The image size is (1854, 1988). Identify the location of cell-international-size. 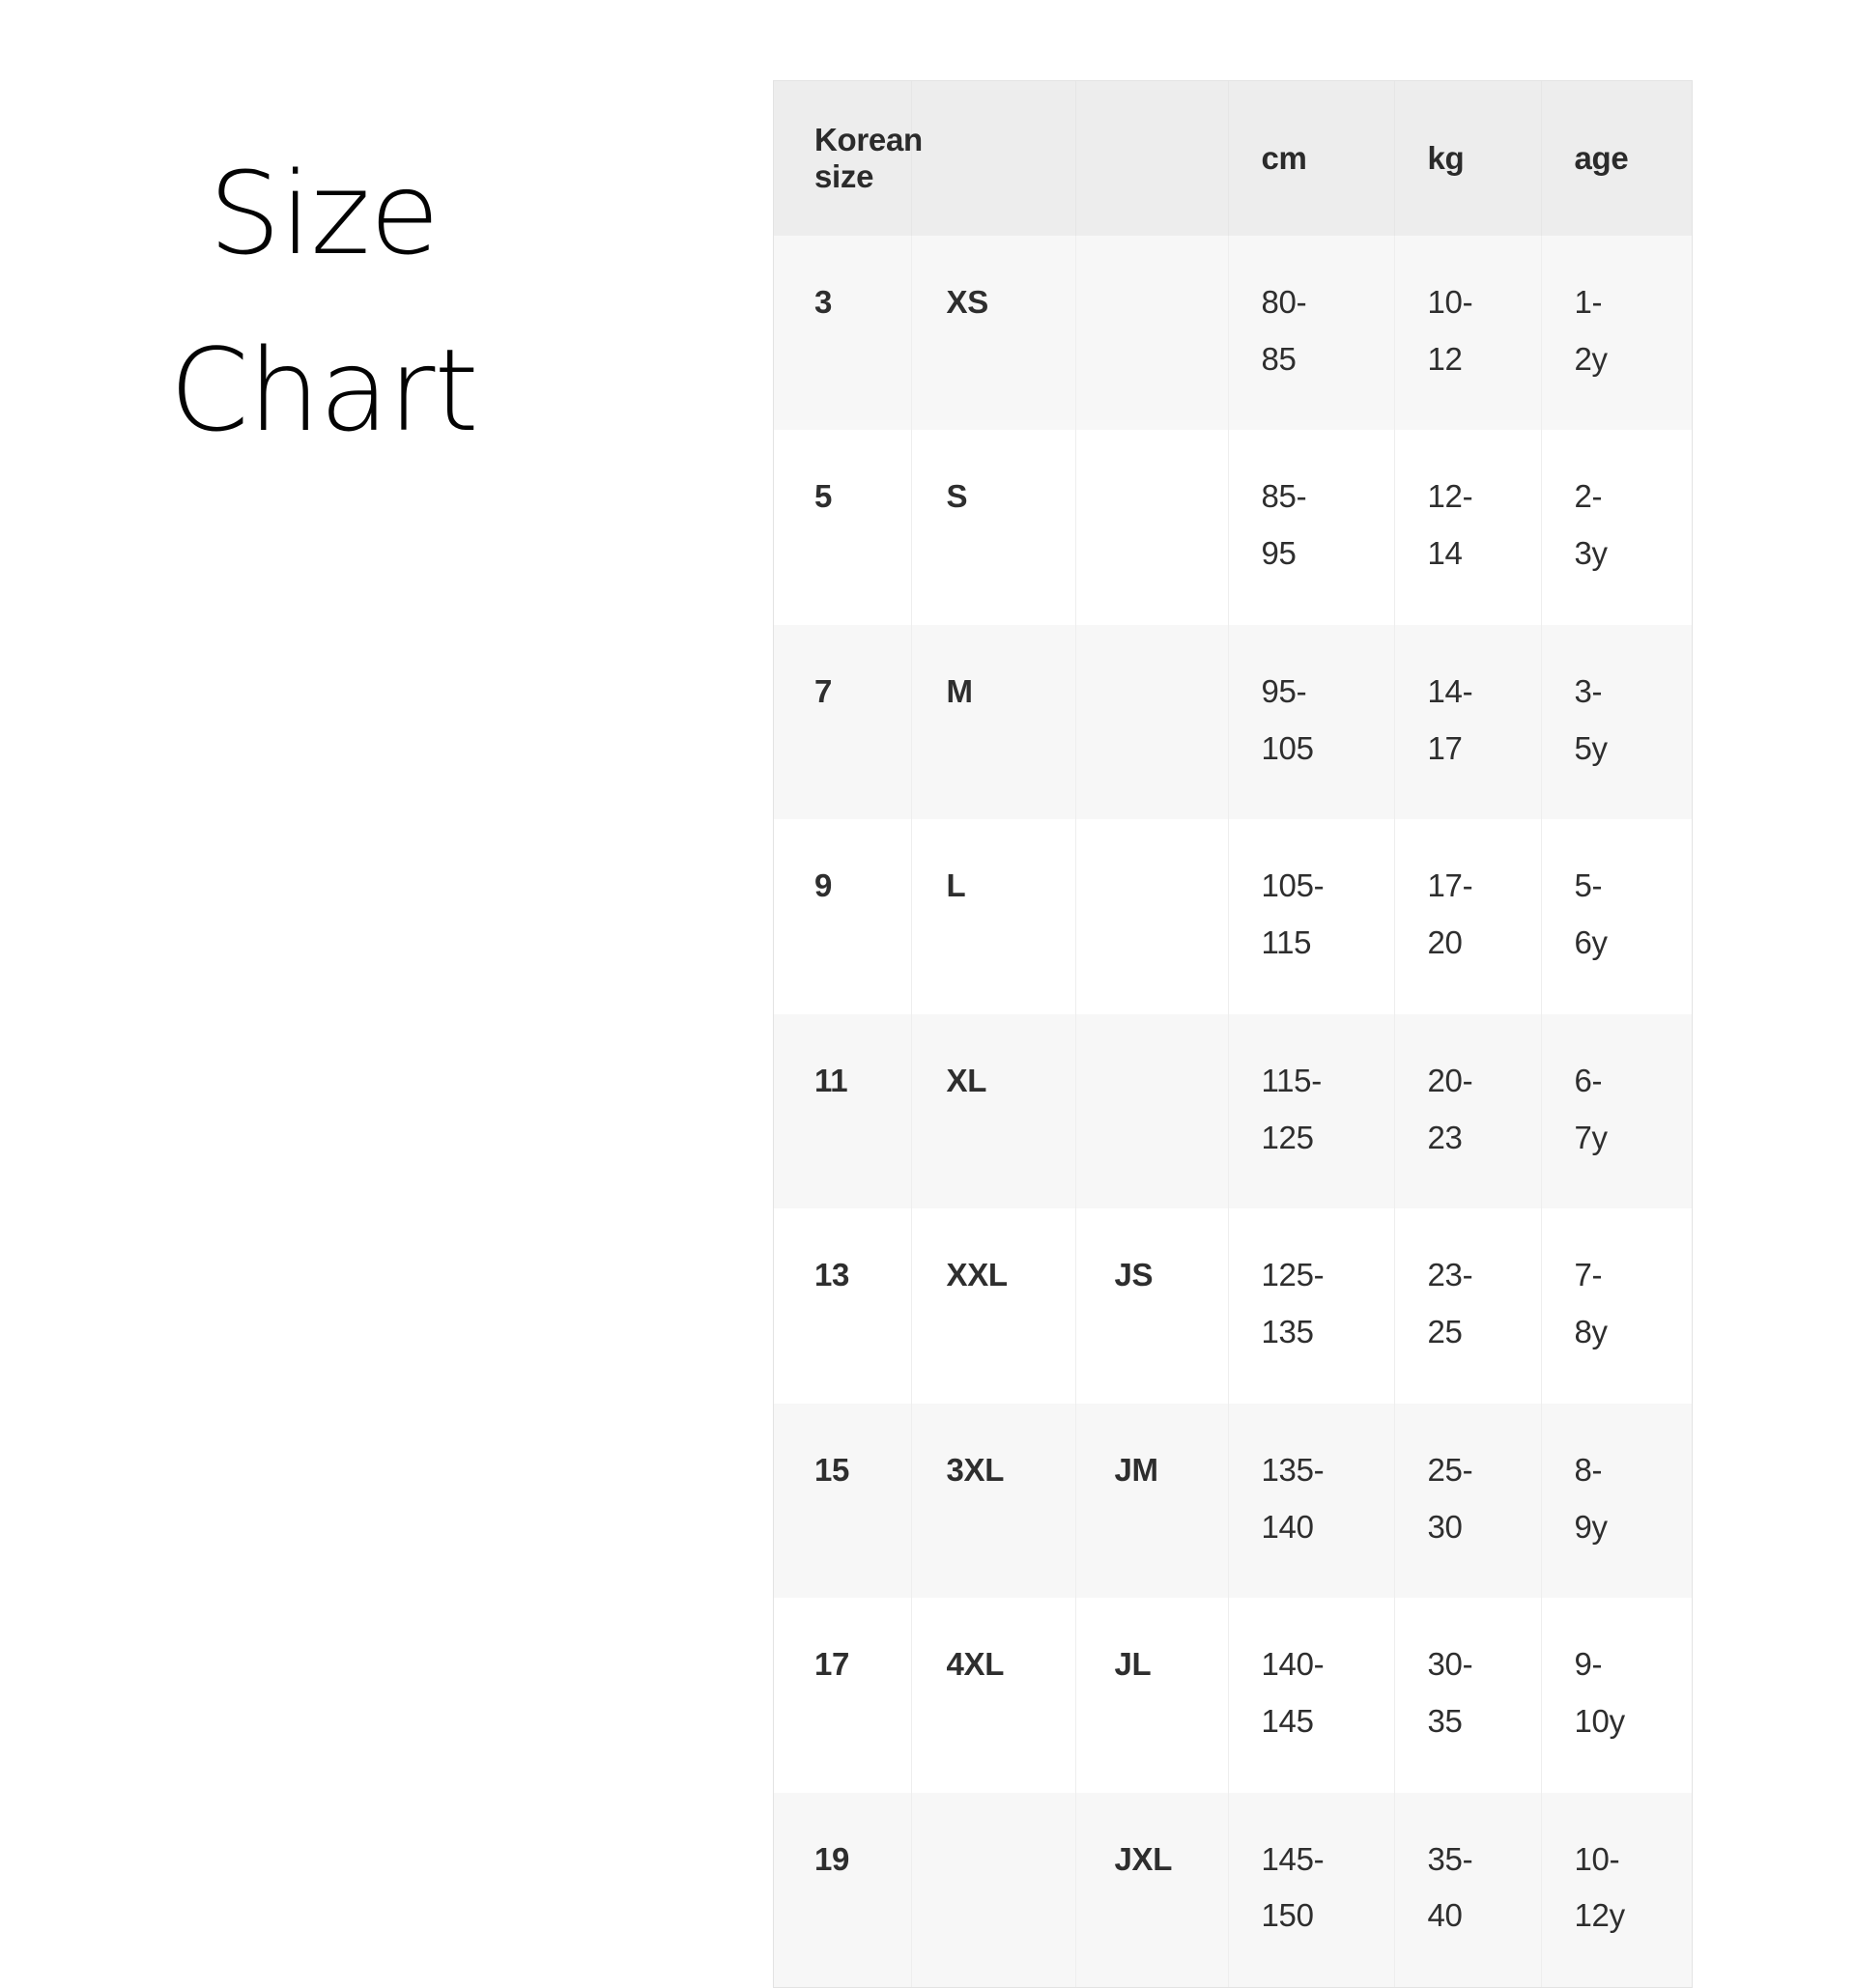
(993, 1890).